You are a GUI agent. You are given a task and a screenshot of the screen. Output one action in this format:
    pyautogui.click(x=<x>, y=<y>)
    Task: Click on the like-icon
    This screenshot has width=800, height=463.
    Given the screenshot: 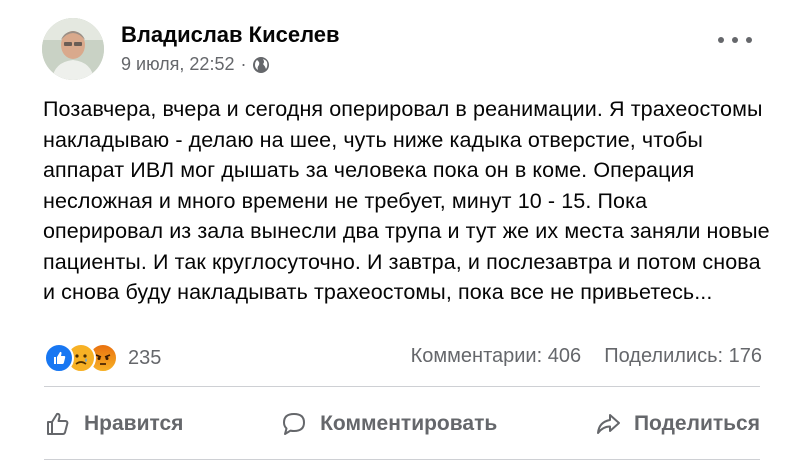 What is the action you would take?
    pyautogui.click(x=59, y=358)
    